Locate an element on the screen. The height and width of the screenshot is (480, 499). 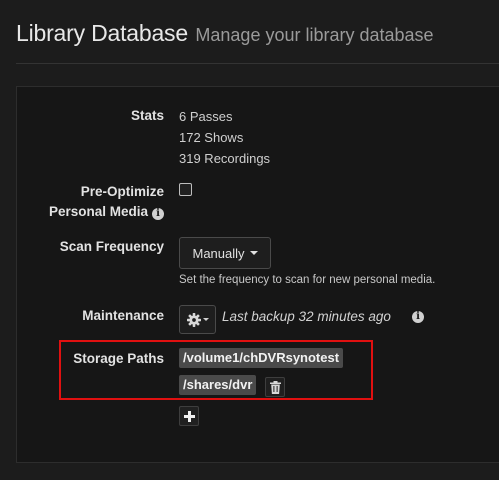
maintenance-label: Maintenance is located at coordinates (123, 315).